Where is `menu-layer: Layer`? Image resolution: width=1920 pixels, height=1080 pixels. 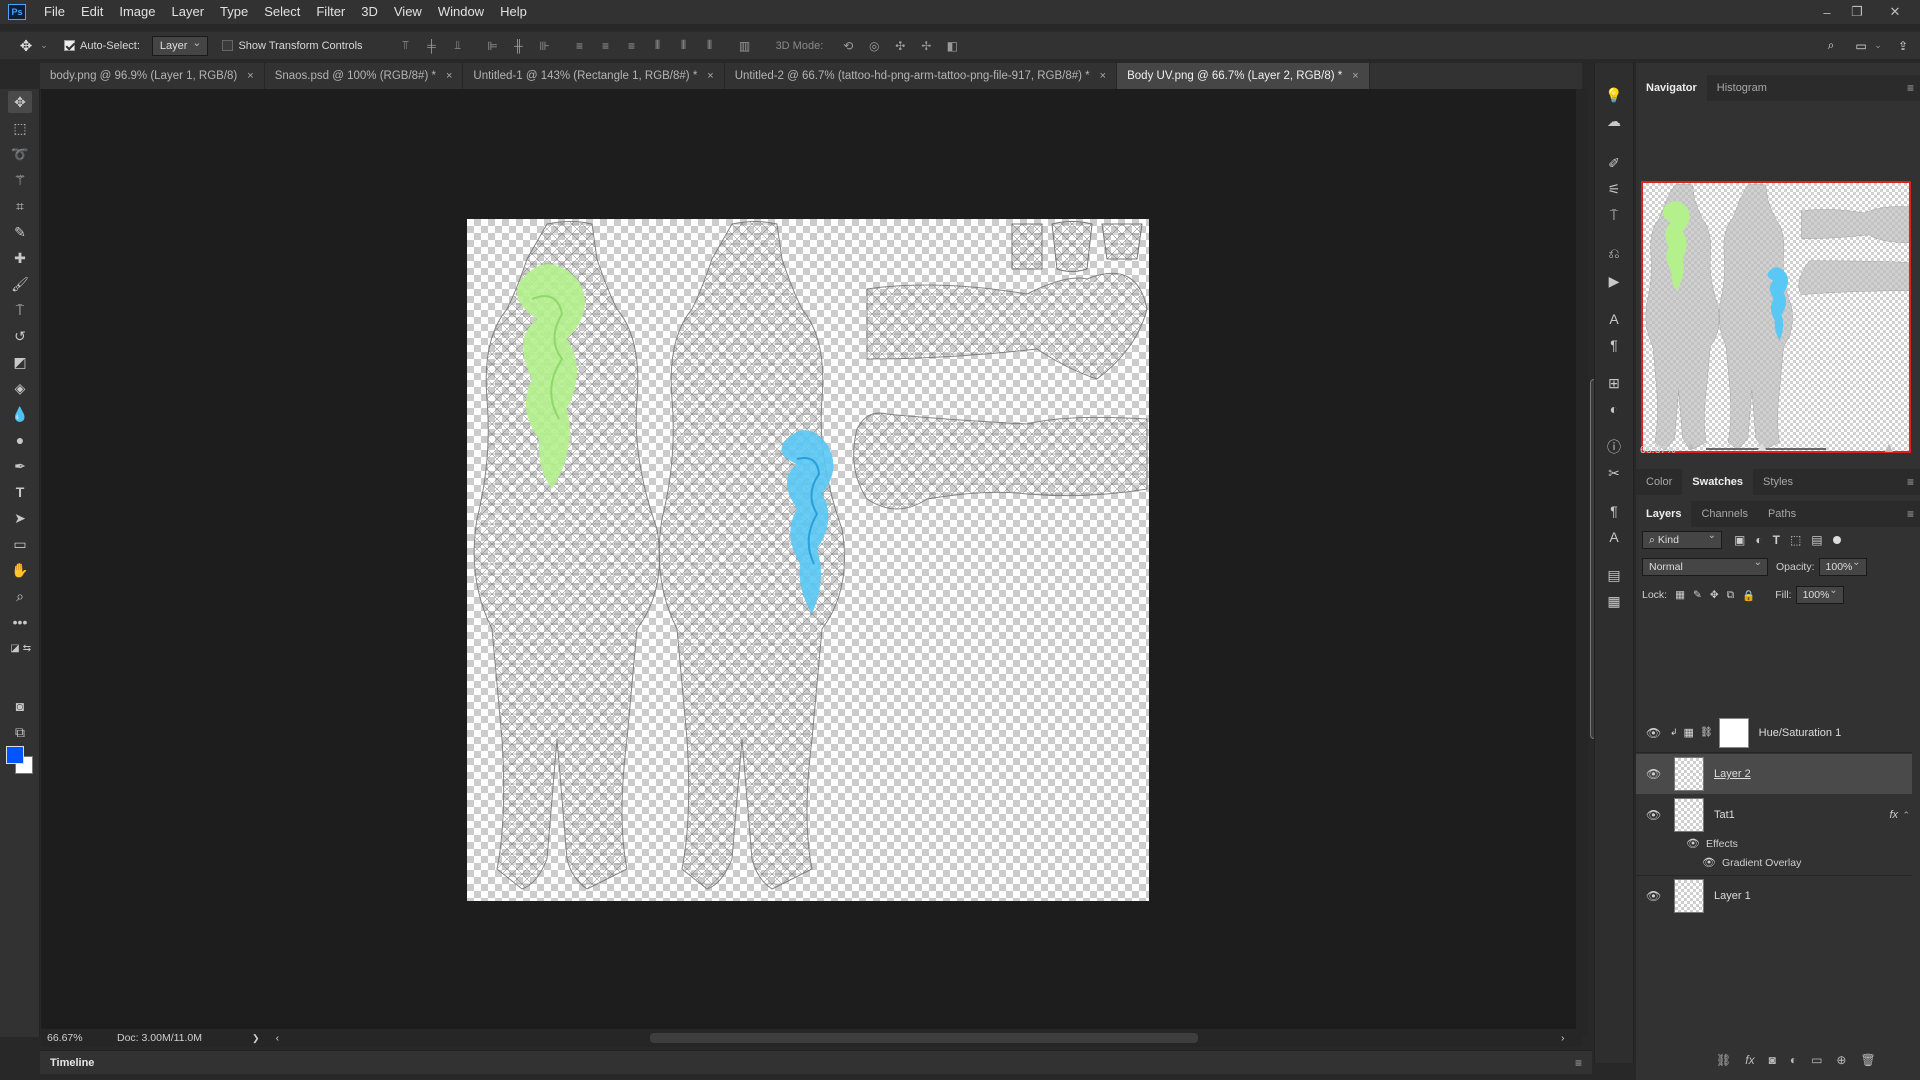 menu-layer: Layer is located at coordinates (188, 12).